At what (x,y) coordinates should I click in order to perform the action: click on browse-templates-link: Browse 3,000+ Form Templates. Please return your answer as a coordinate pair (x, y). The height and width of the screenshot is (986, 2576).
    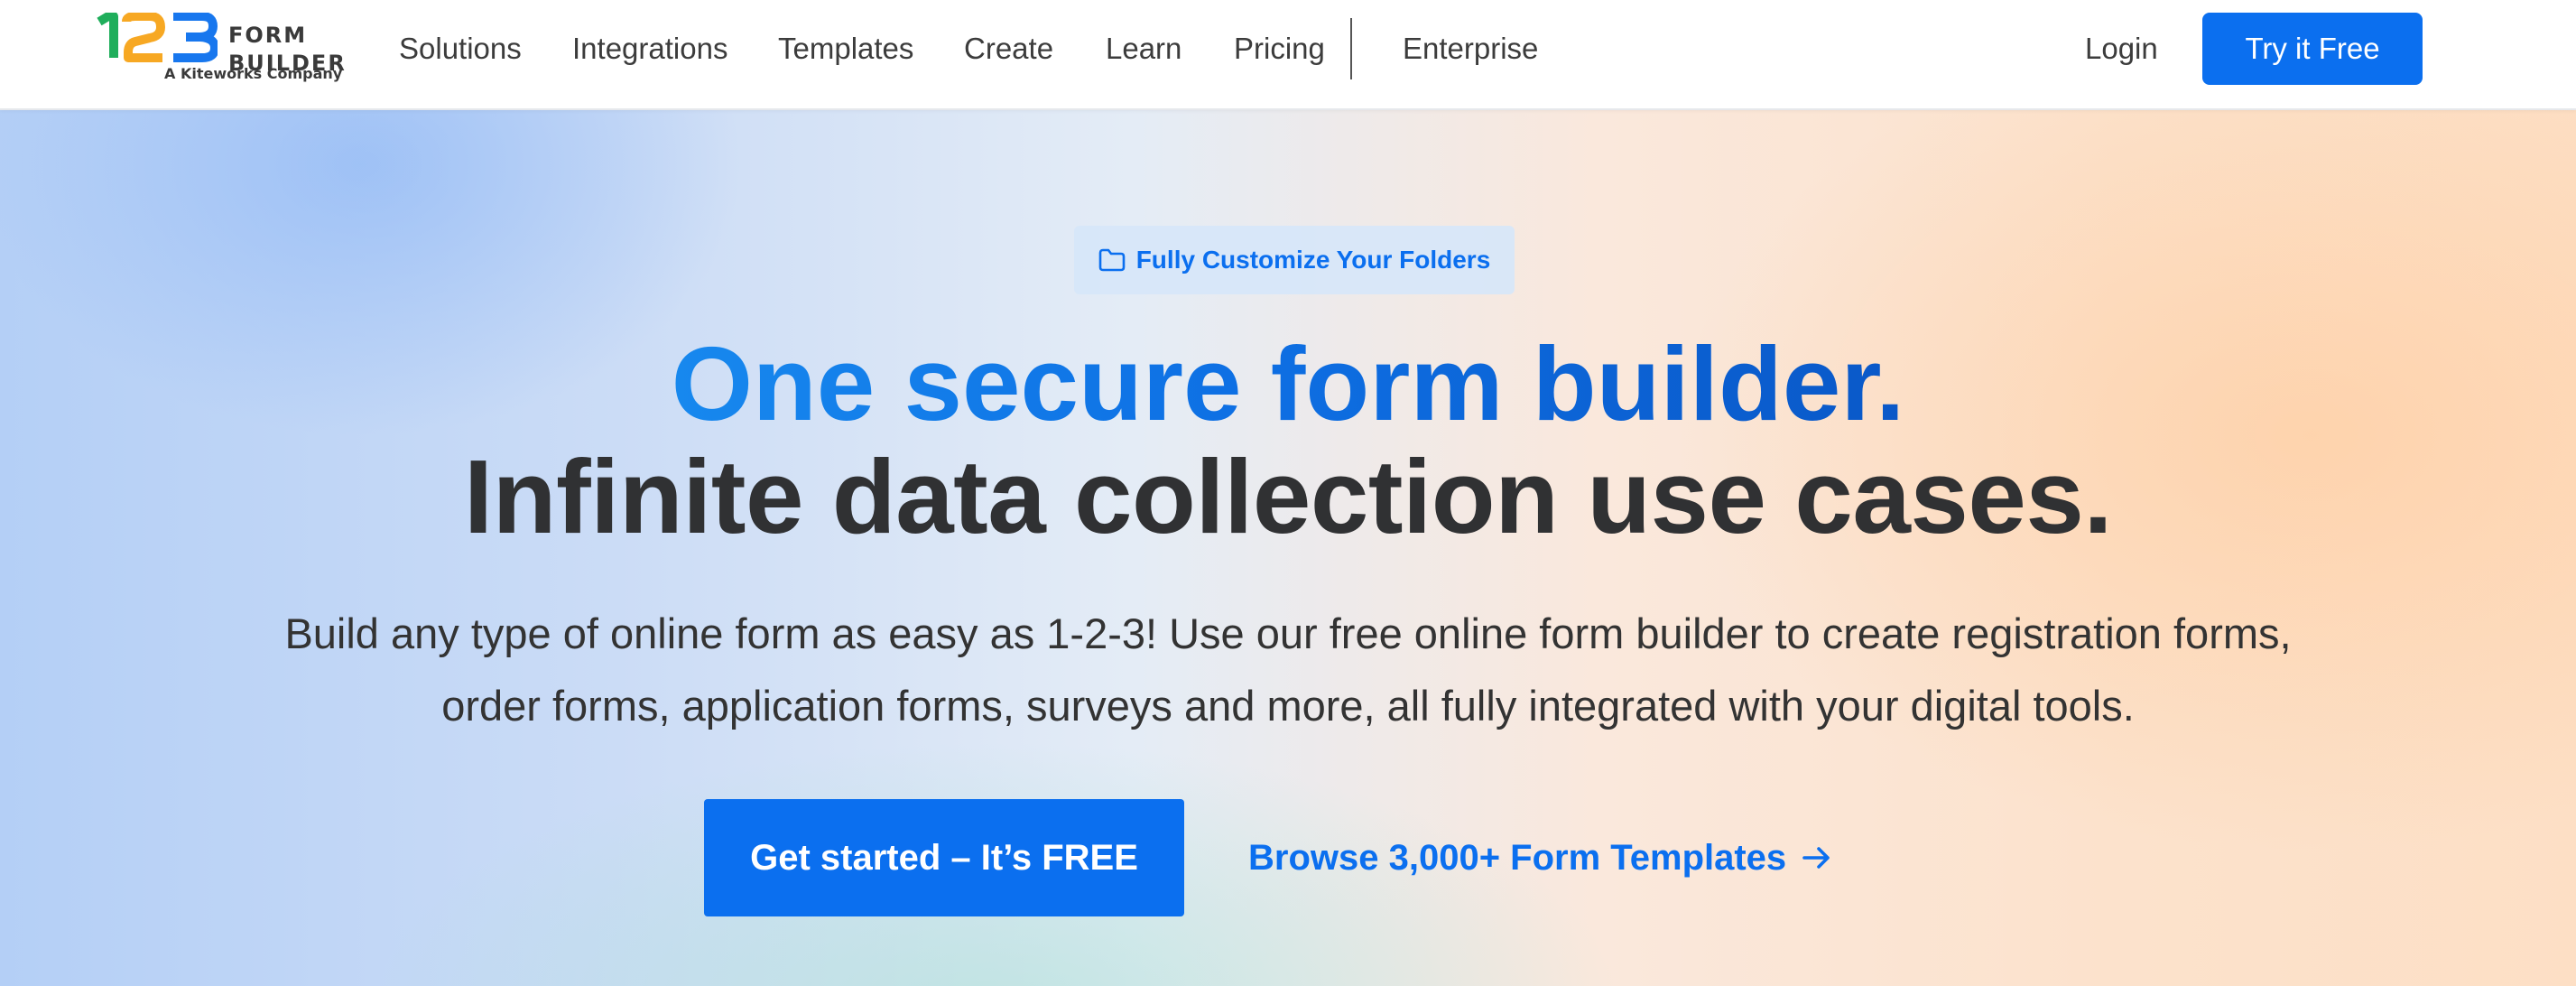
    Looking at the image, I should click on (1540, 857).